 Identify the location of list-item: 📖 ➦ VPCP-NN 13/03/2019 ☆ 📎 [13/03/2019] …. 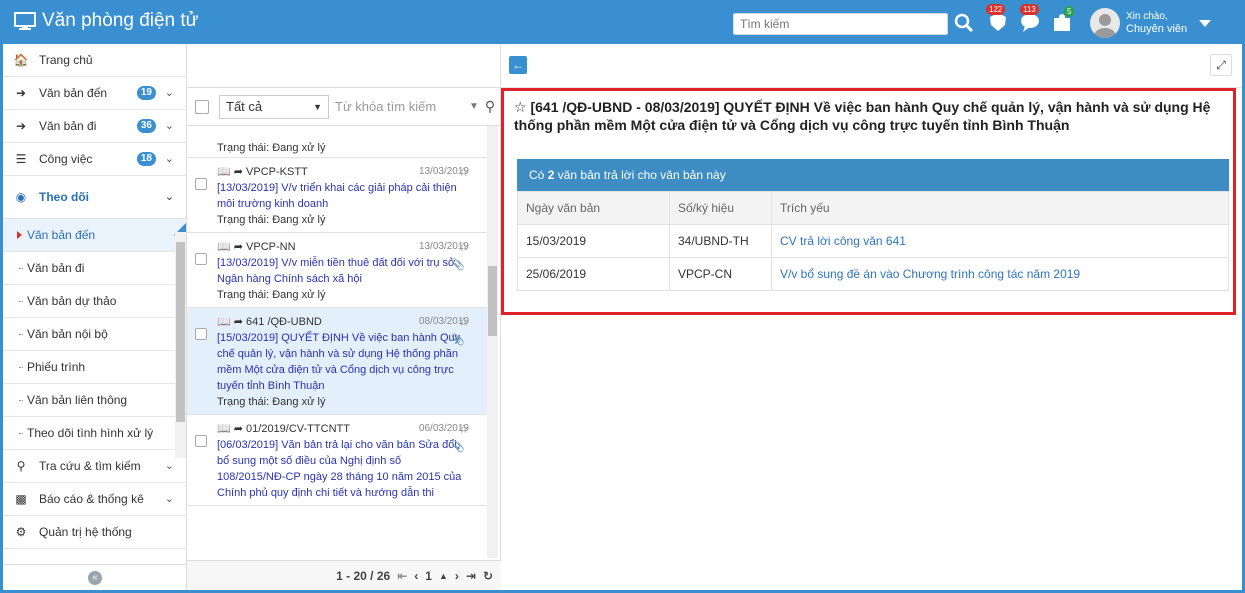
(337, 270).